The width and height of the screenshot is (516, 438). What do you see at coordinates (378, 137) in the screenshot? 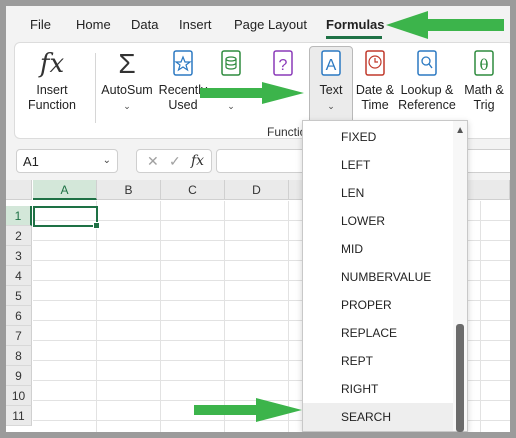
I see `function-item-fixed: FIXED` at bounding box center [378, 137].